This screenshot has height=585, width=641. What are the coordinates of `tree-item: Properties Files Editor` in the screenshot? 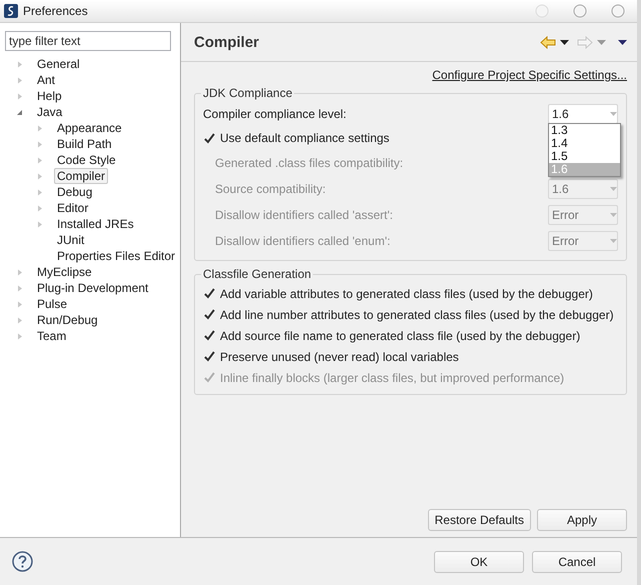 It's located at (116, 256).